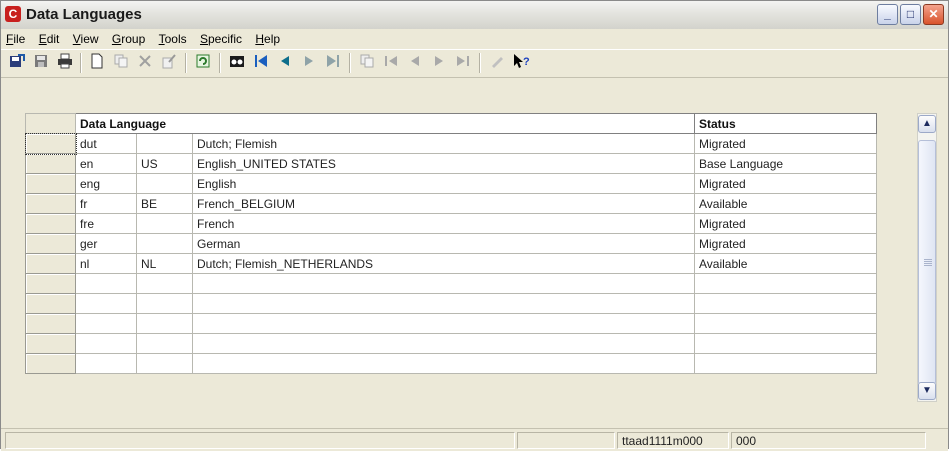 The image size is (949, 451). I want to click on duplicate-icon, so click(121, 63).